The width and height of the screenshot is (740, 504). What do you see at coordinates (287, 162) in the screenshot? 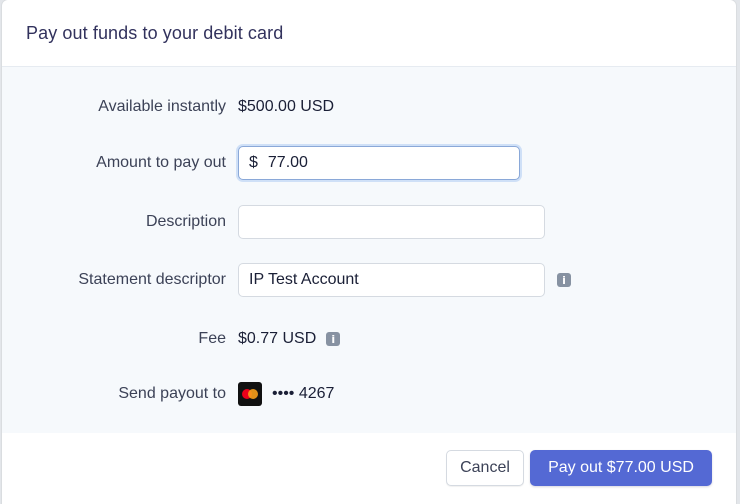
I see `amount-value: 77.00` at bounding box center [287, 162].